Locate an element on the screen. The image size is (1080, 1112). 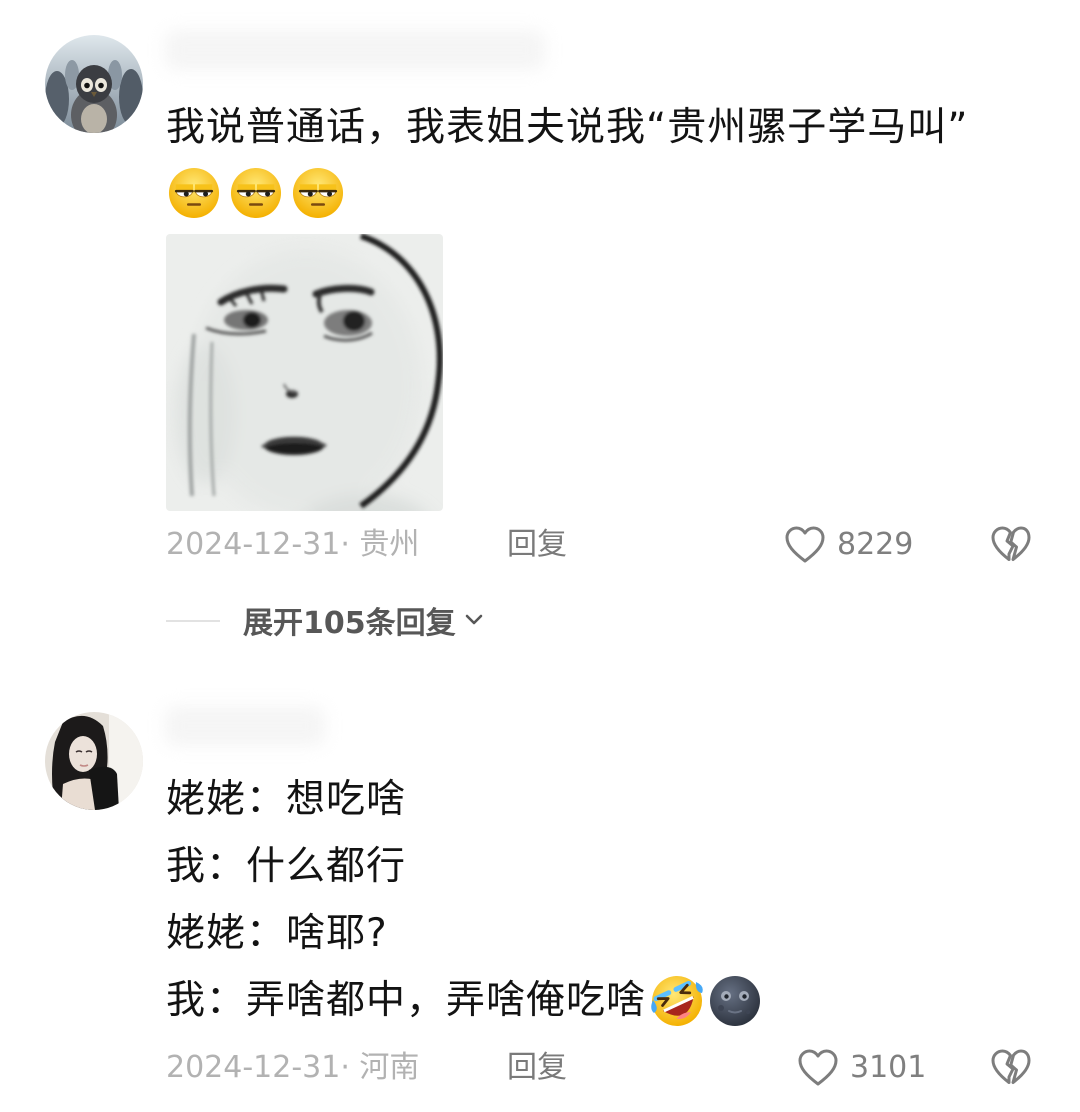
girl-avatar-image is located at coordinates (94, 761).